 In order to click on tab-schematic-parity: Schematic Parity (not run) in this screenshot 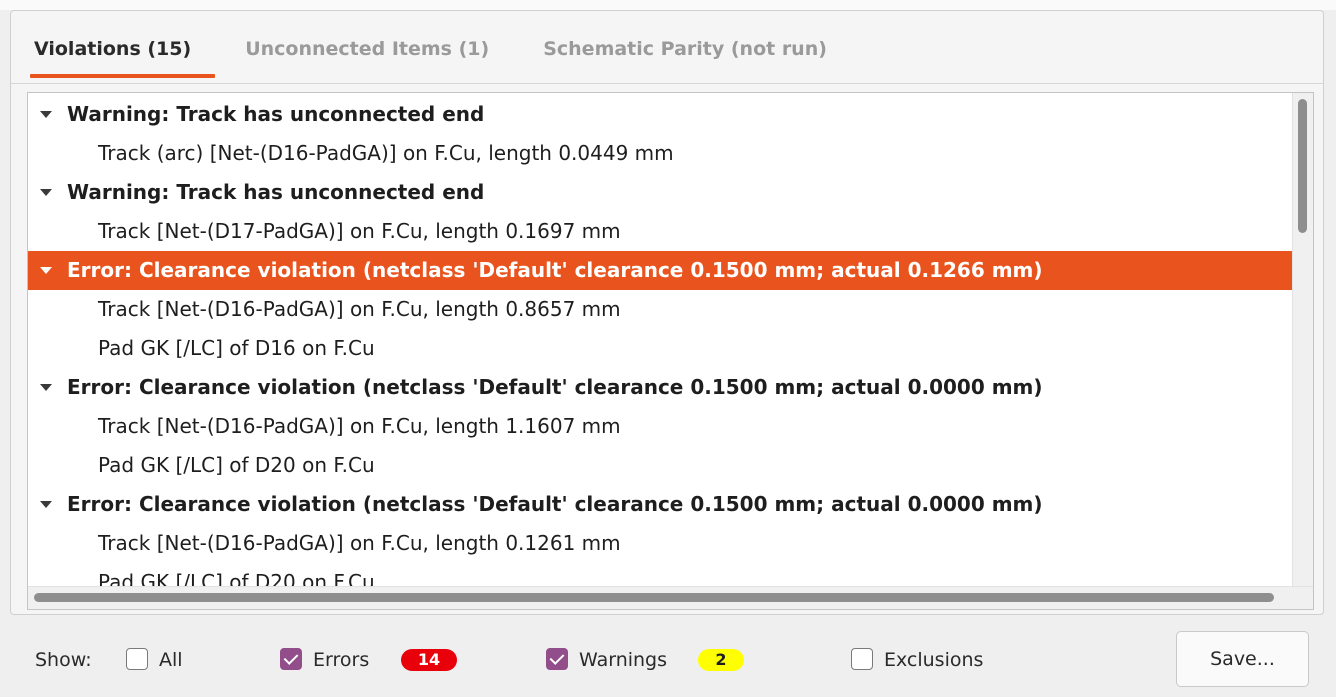, I will do `click(685, 52)`.